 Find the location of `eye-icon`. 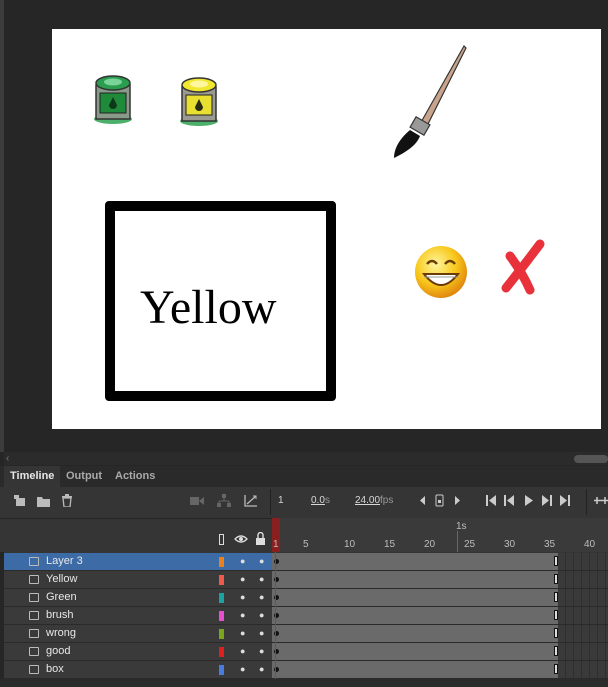

eye-icon is located at coordinates (241, 539).